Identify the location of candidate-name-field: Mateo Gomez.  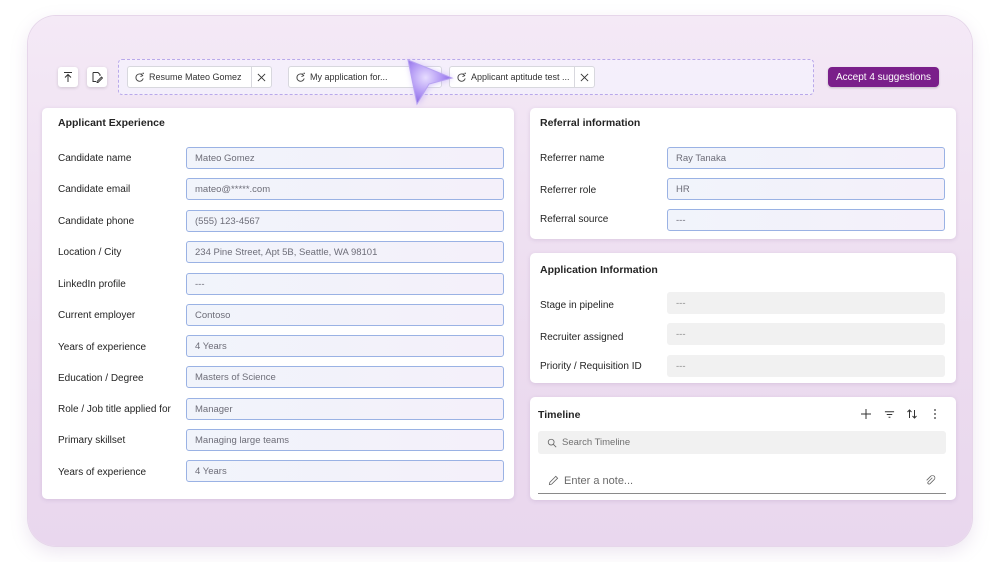
(345, 158).